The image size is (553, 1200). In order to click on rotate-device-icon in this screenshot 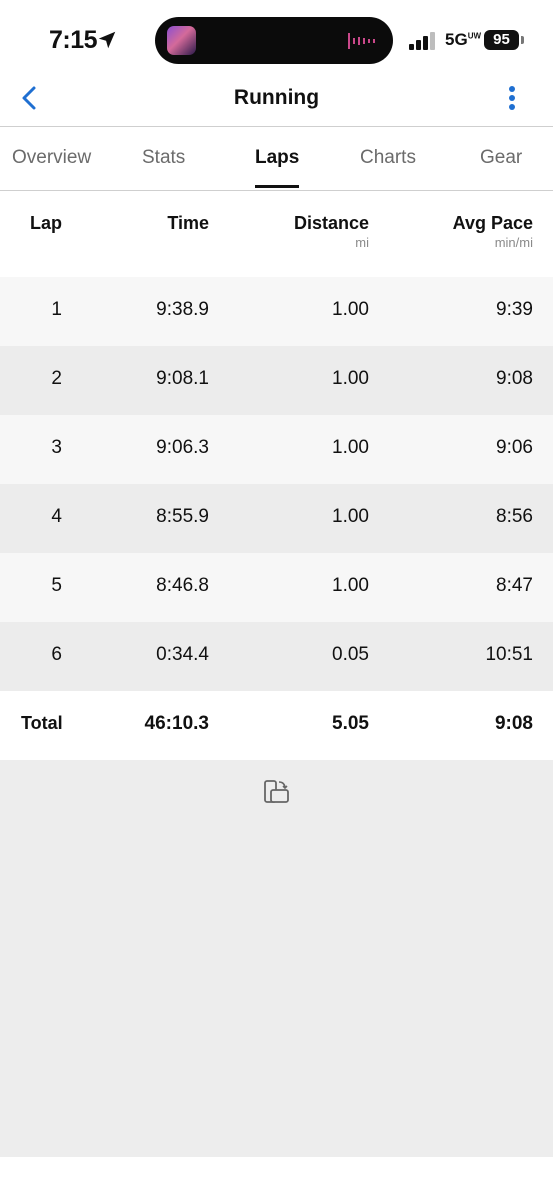, I will do `click(277, 792)`.